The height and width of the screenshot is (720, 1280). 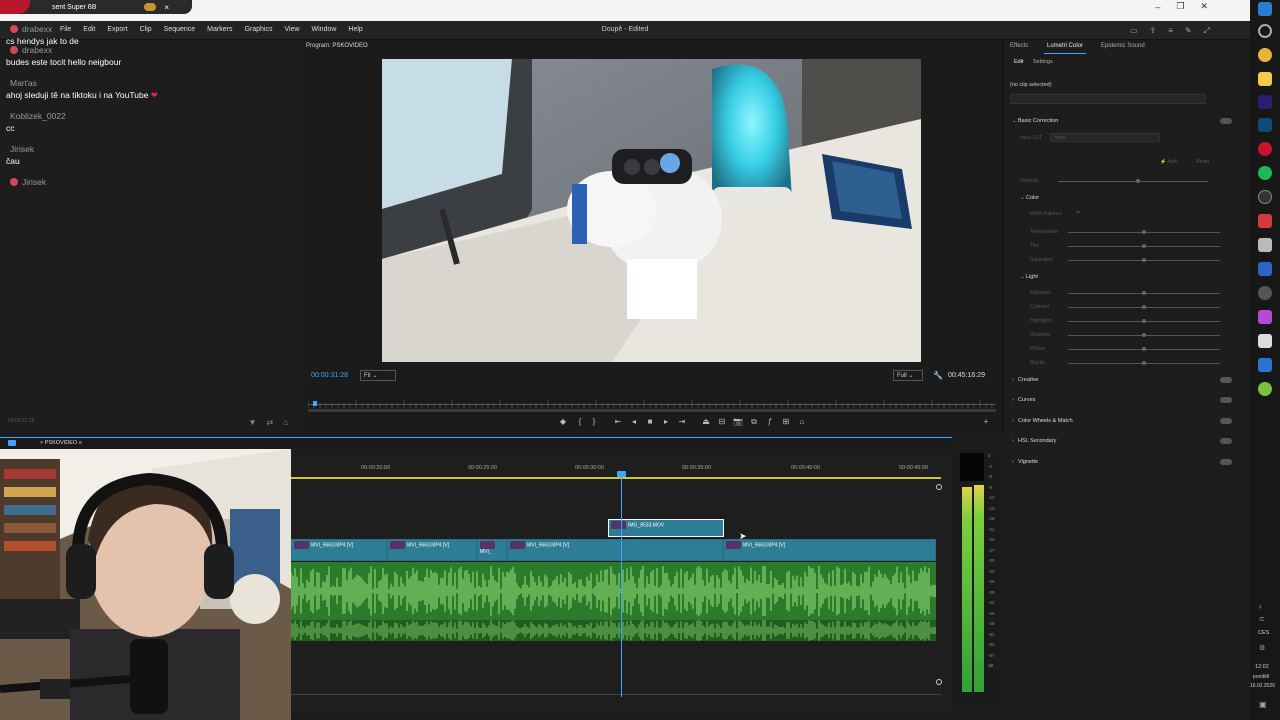 I want to click on chat-username: Koblizek_0022, so click(x=38, y=116).